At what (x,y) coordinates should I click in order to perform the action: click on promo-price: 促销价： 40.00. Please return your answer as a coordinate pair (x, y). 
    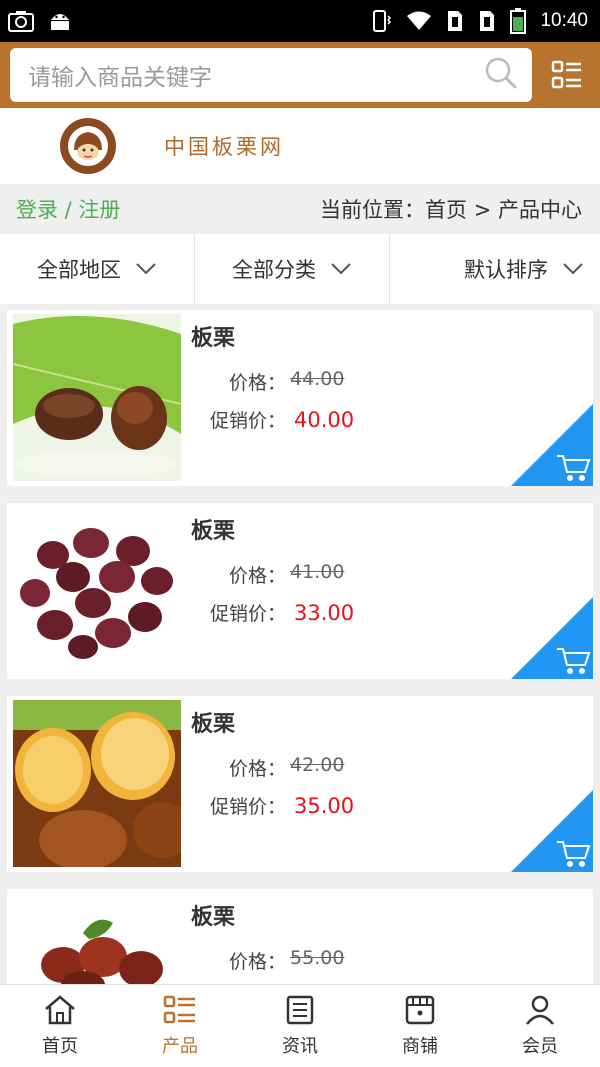
    Looking at the image, I should click on (282, 419).